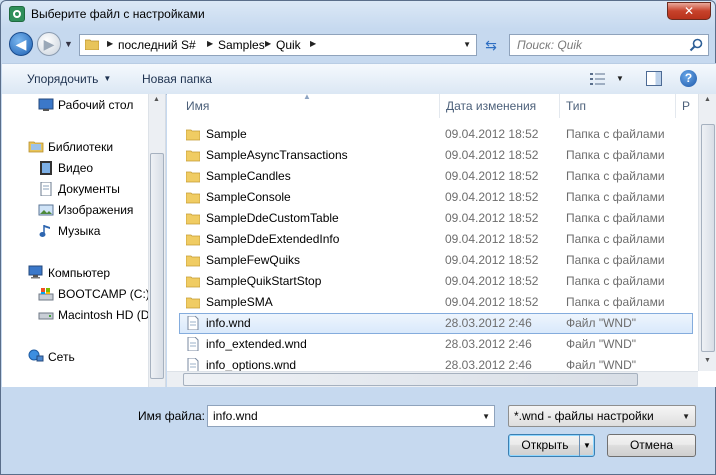 The image size is (716, 475). I want to click on recent-pages-dropdown-icon: ▼, so click(68, 44).